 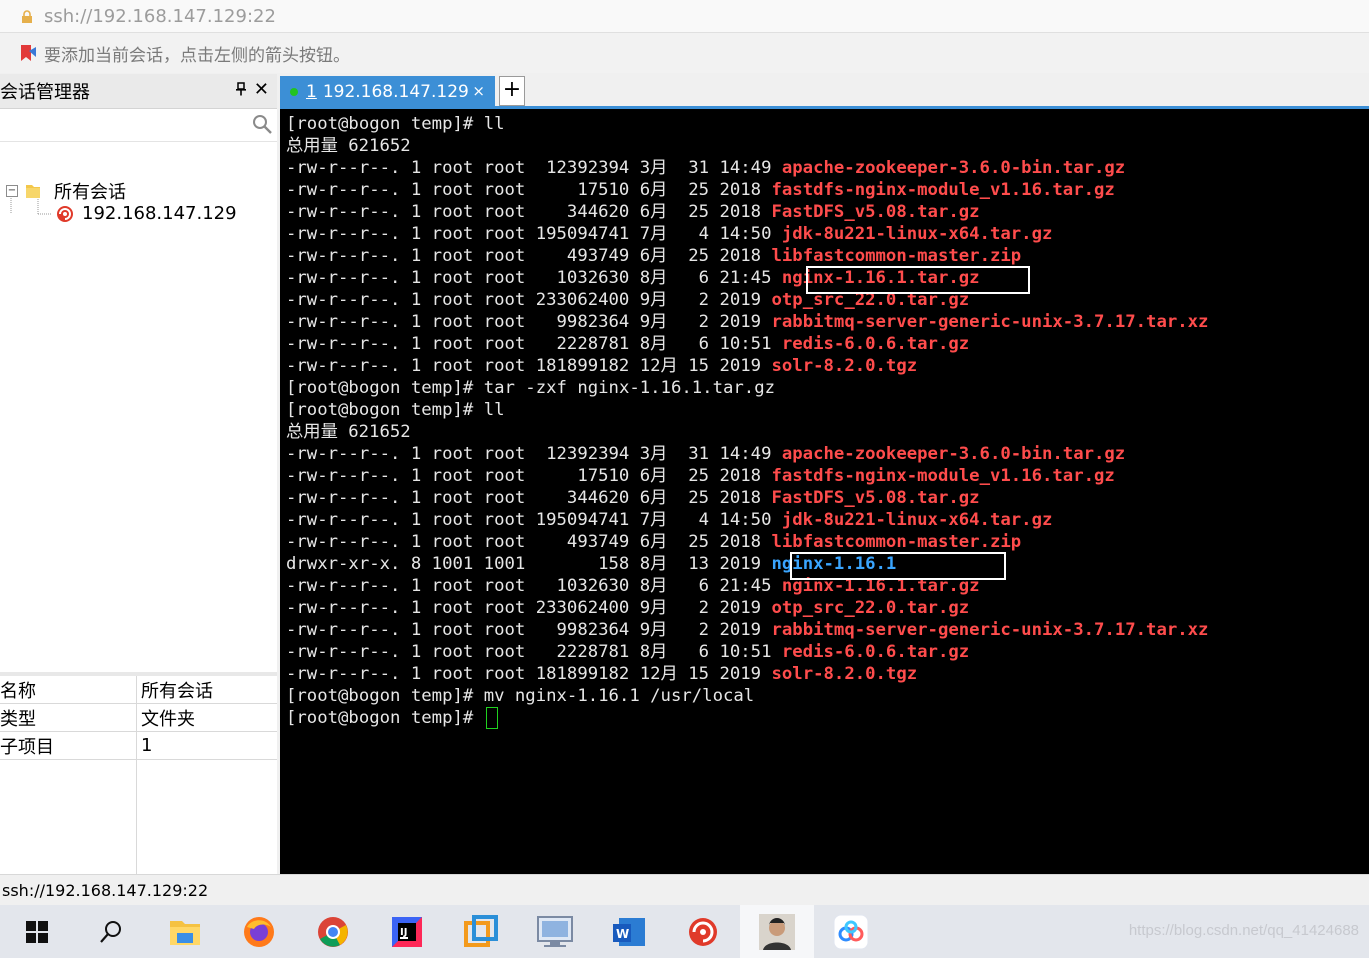 I want to click on shell-command: tar -zxf nginx-1.16.1.tar.gz, so click(x=629, y=388).